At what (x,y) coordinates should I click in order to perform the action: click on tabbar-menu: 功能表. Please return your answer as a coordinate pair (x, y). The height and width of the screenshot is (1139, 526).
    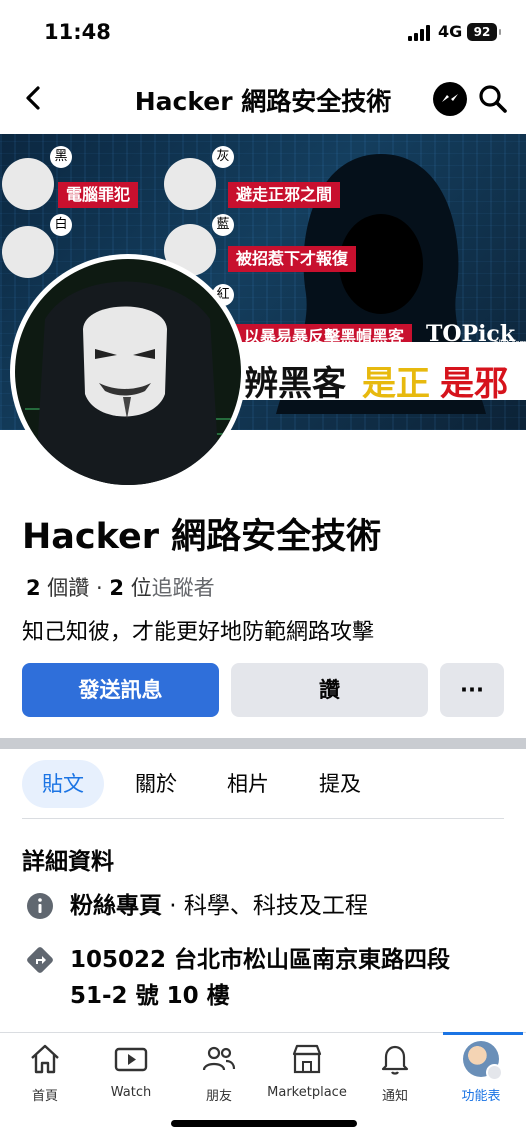
    Looking at the image, I should click on (481, 1072).